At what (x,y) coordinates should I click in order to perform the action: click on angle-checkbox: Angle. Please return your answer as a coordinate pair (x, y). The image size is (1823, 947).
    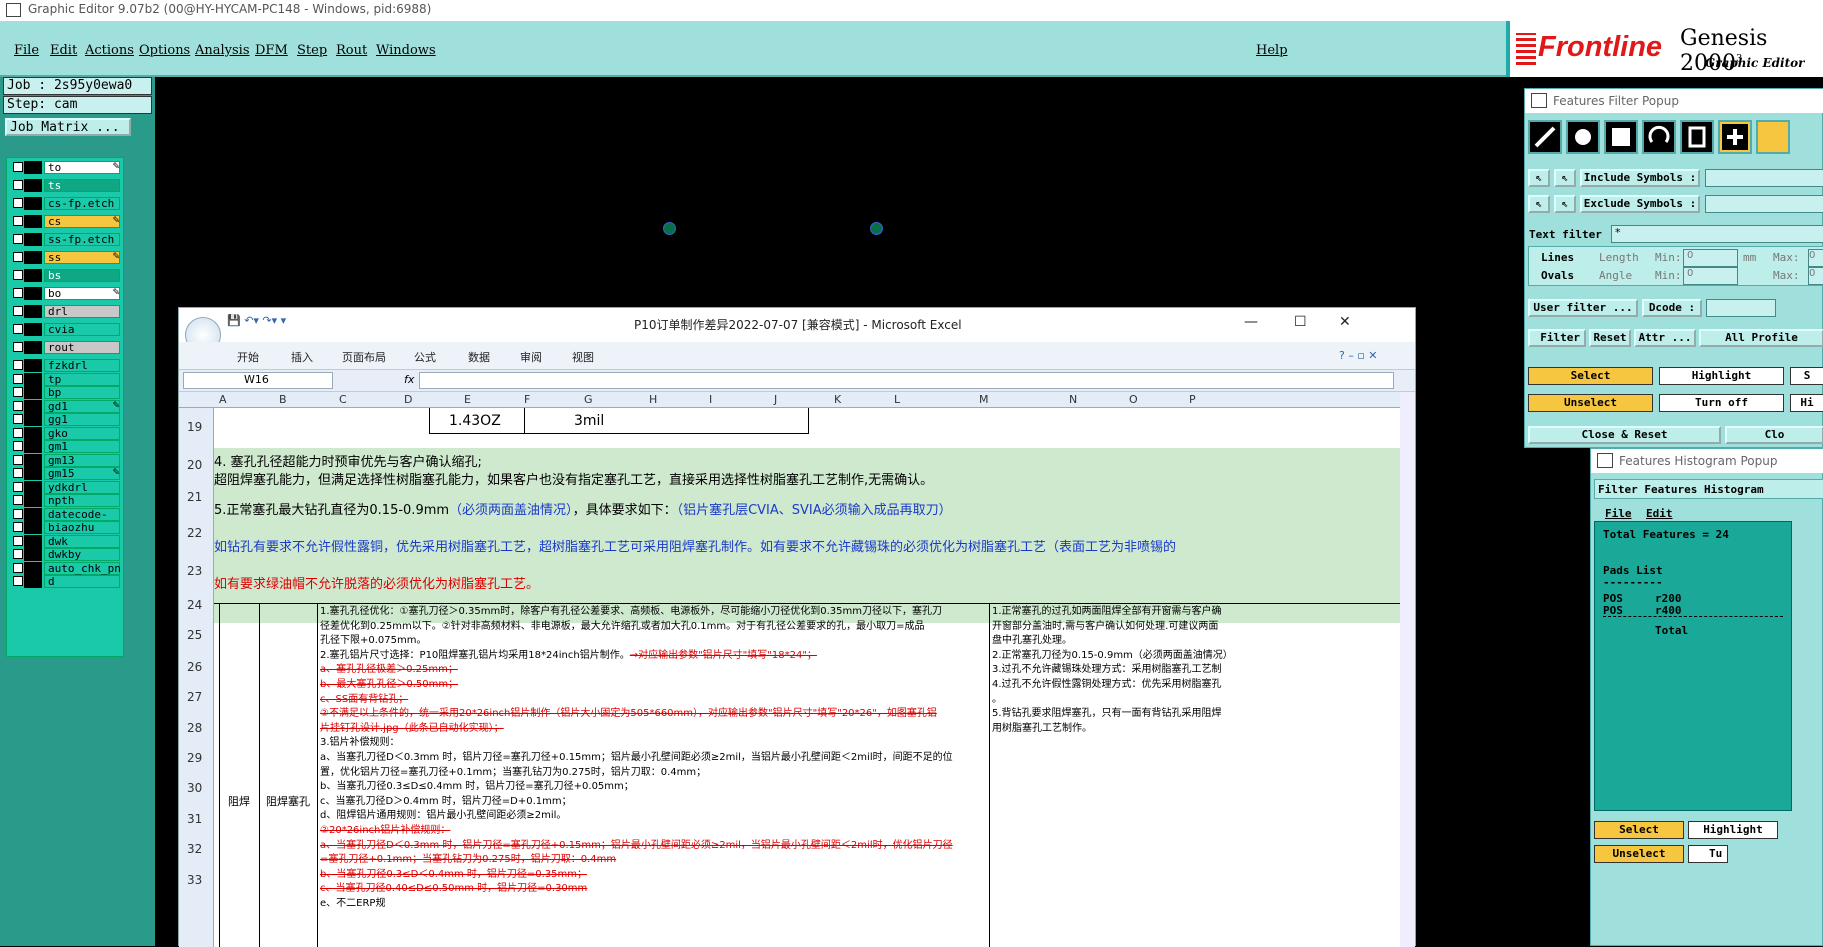
    Looking at the image, I should click on (1615, 275).